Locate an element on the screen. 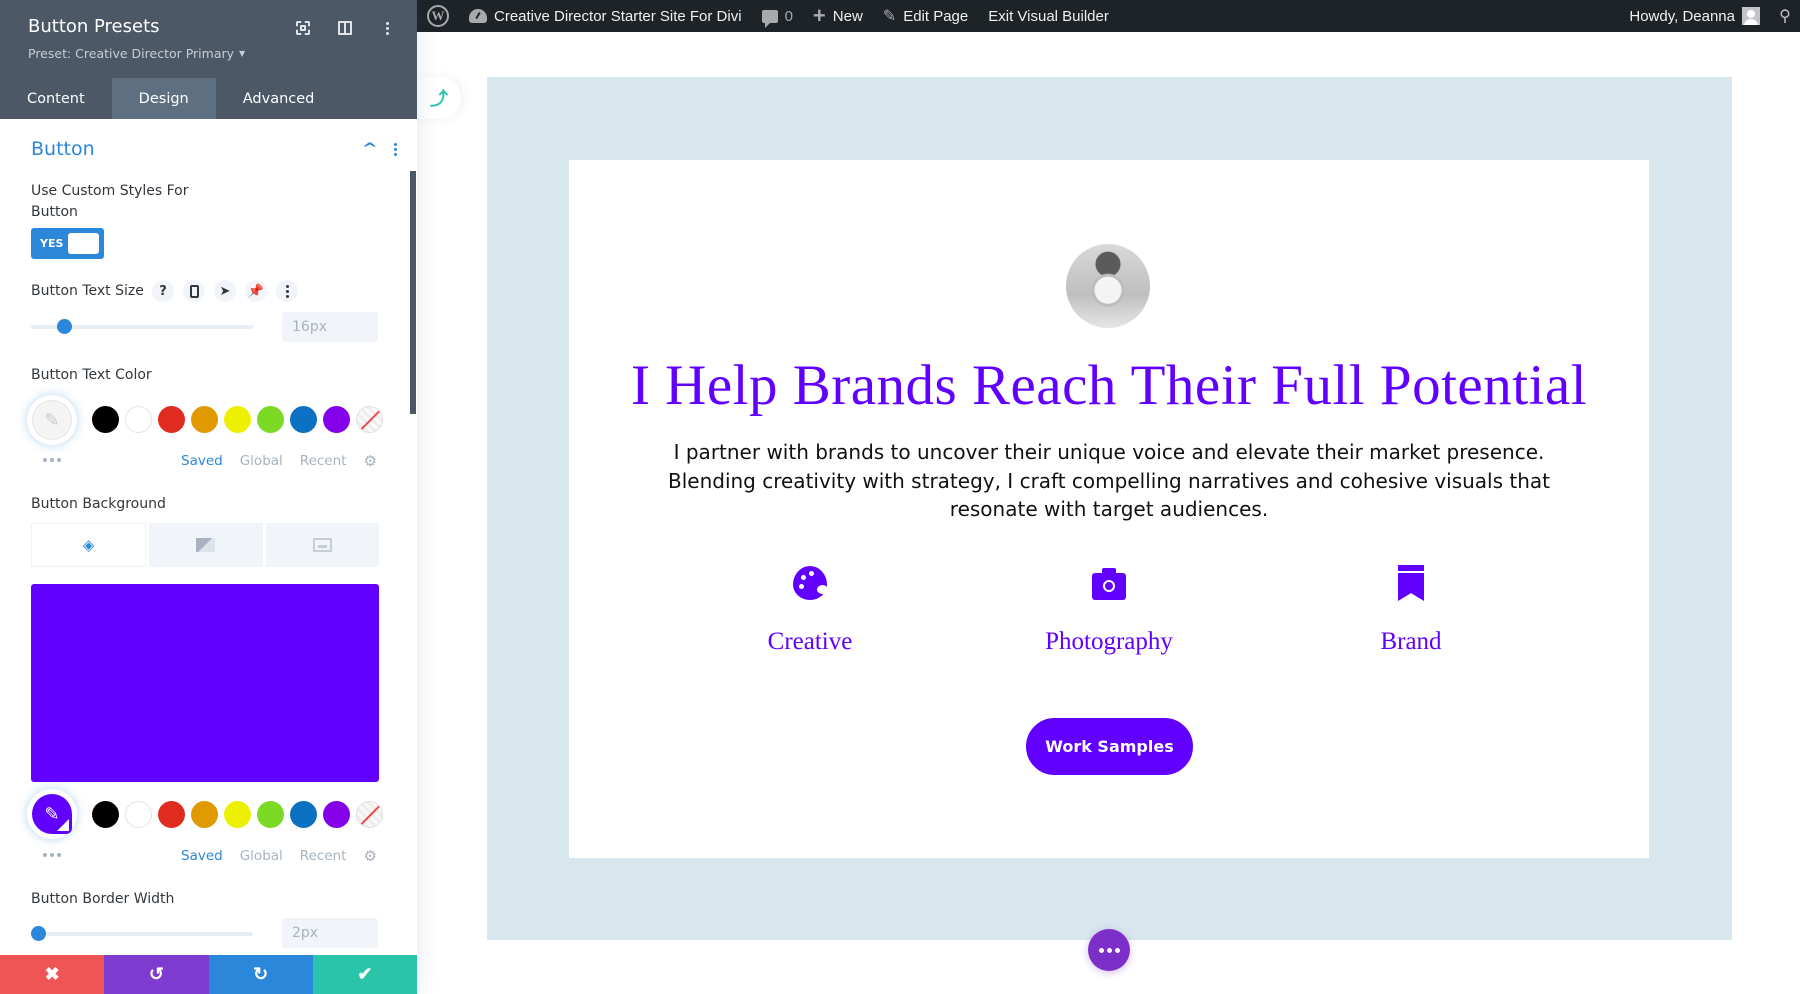 Image resolution: width=1800 pixels, height=994 pixels. text-color-picker: ✎ is located at coordinates (52, 420).